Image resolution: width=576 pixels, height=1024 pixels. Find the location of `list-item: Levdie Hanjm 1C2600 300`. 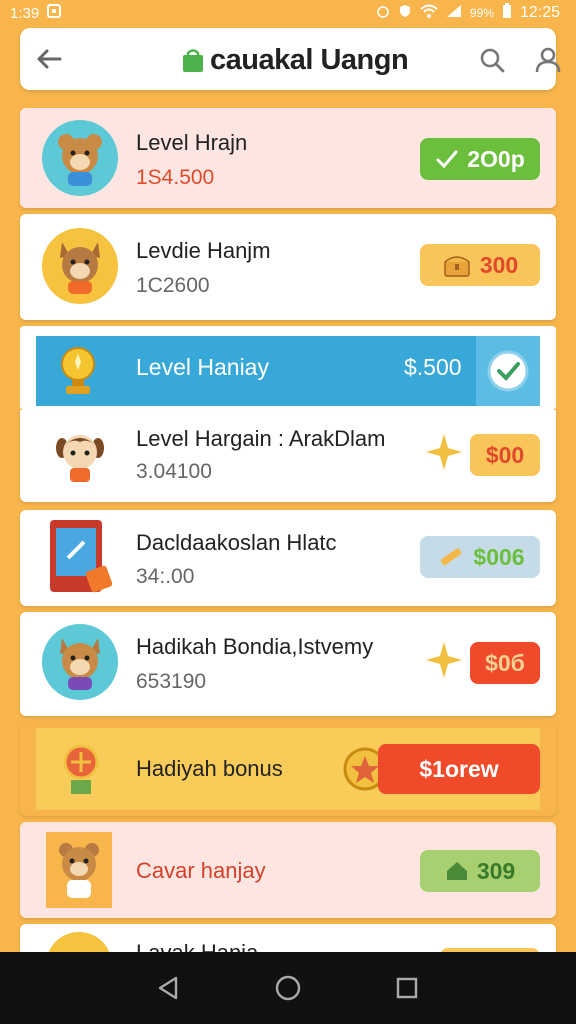

list-item: Levdie Hanjm 1C2600 300 is located at coordinates (288, 267).